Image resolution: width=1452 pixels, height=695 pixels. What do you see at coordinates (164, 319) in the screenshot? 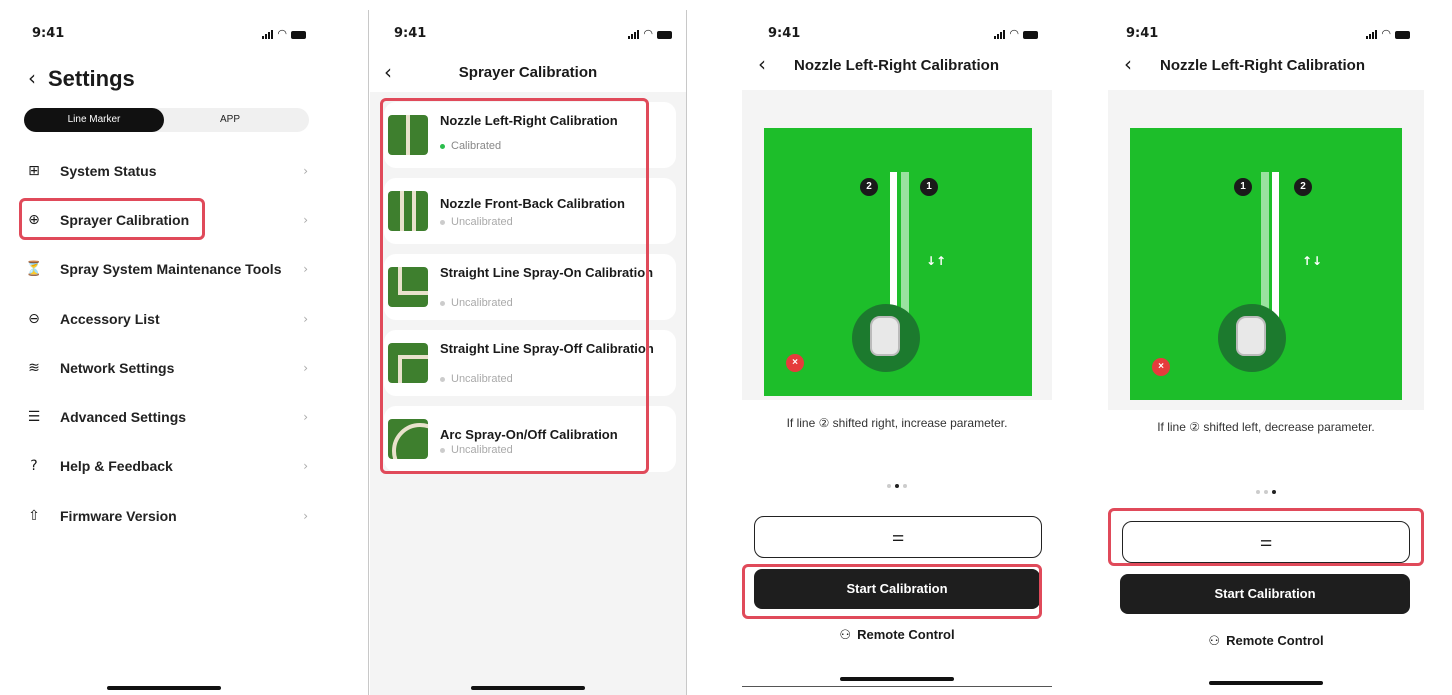
I see `menu-item-accessory-list: ⊖ Accessory List ›` at bounding box center [164, 319].